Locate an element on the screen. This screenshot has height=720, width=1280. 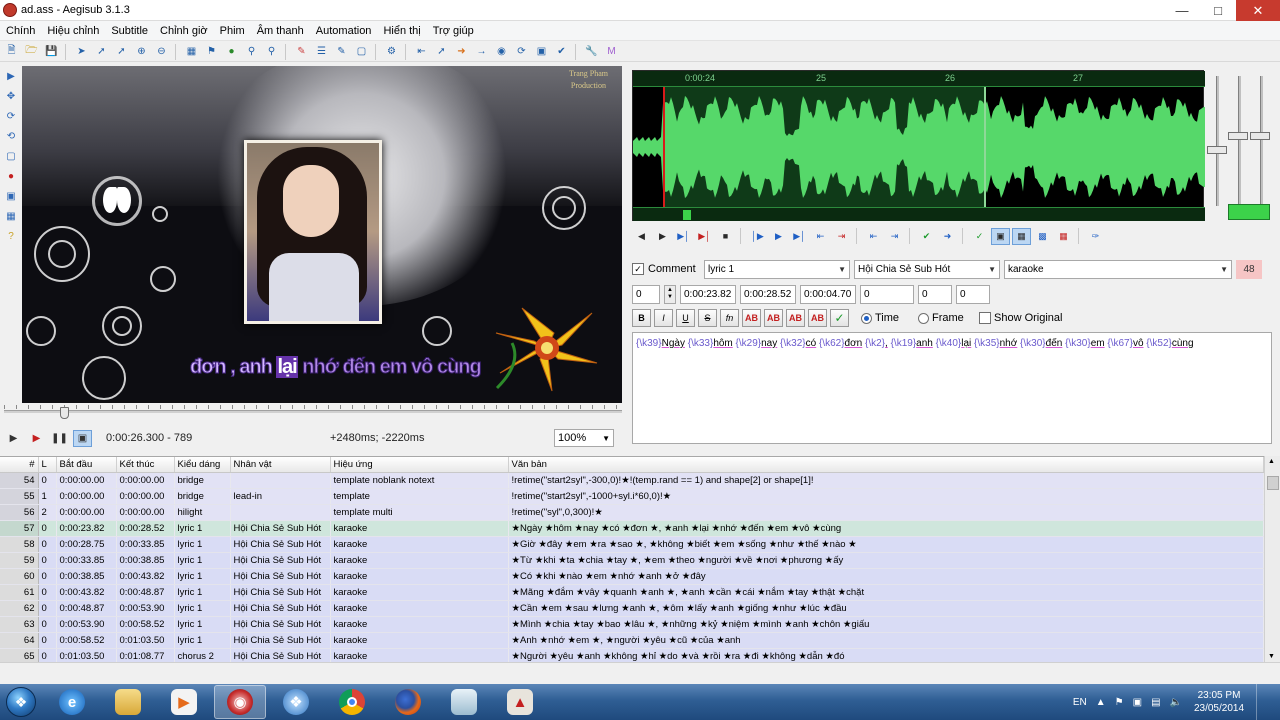
pause-icon: ❚❚ is located at coordinates (59, 438).